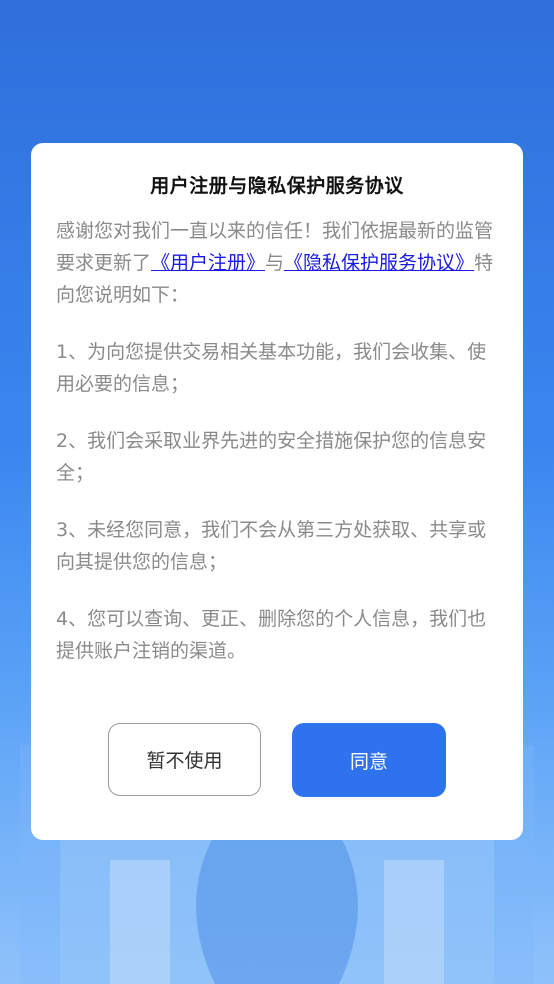 The image size is (554, 984). What do you see at coordinates (208, 263) in the screenshot?
I see `user-registration-link: 《用户注册》` at bounding box center [208, 263].